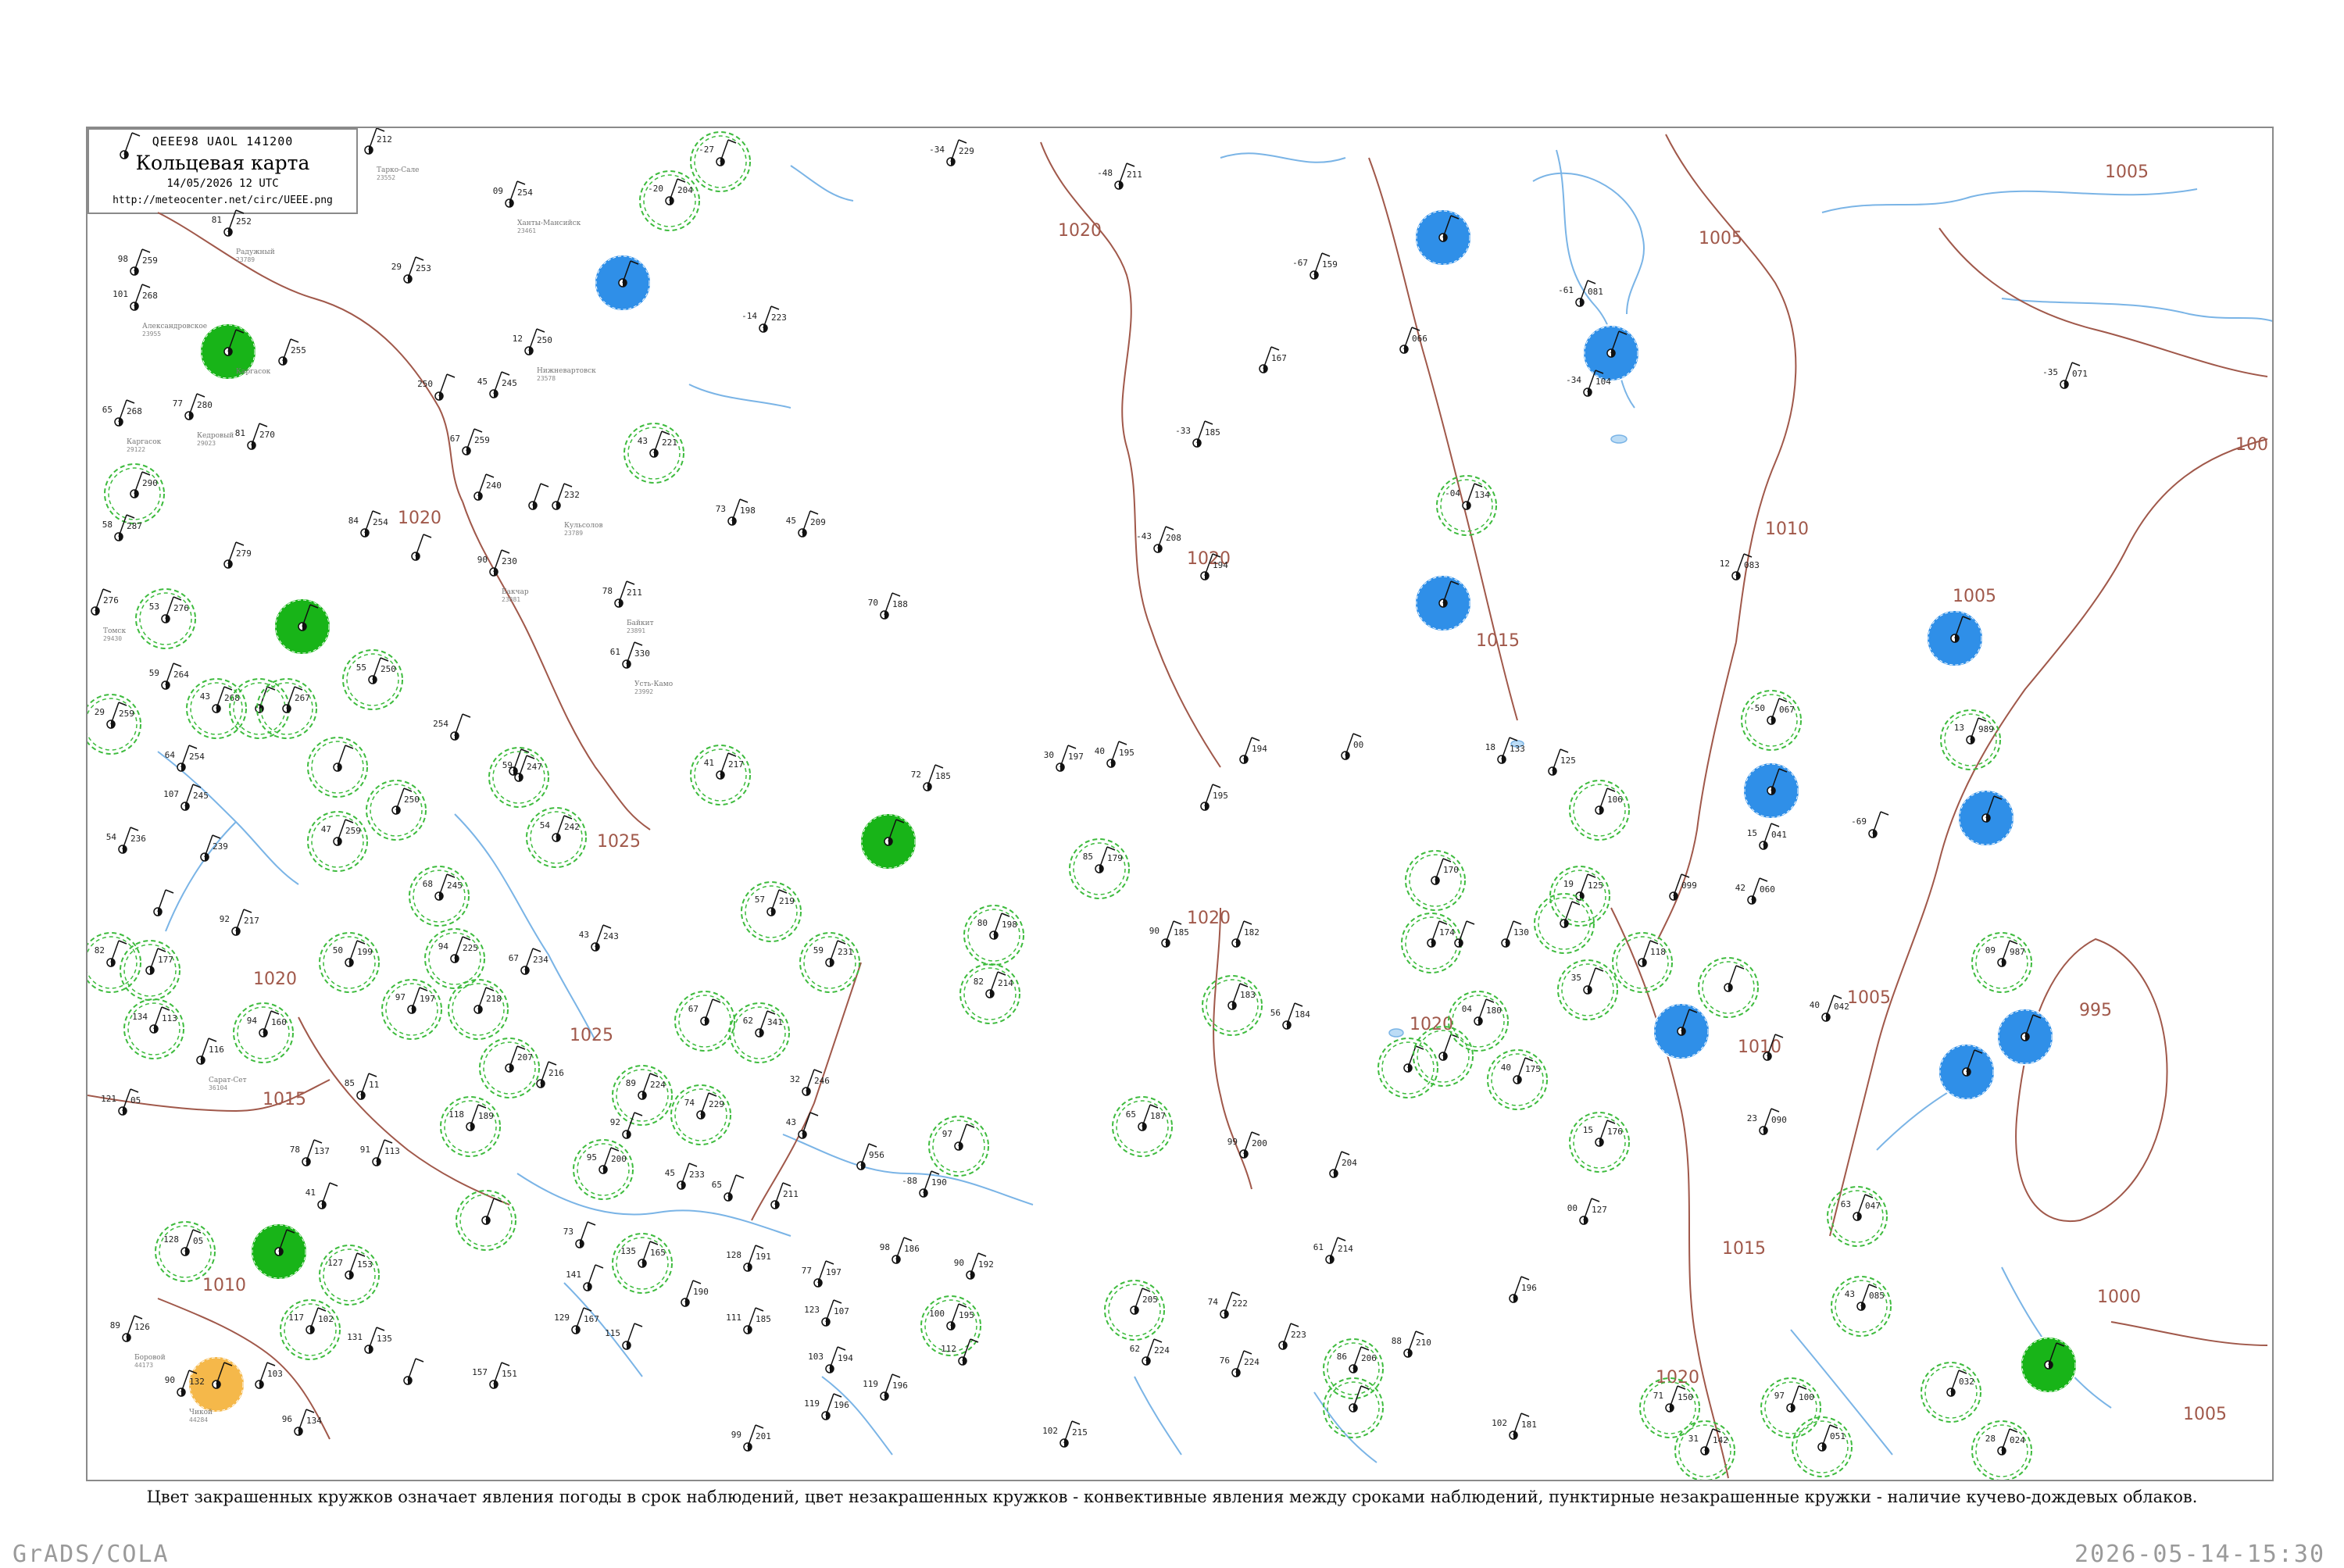  What do you see at coordinates (1114, 754) in the screenshot?
I see `weather-station: 40 195` at bounding box center [1114, 754].